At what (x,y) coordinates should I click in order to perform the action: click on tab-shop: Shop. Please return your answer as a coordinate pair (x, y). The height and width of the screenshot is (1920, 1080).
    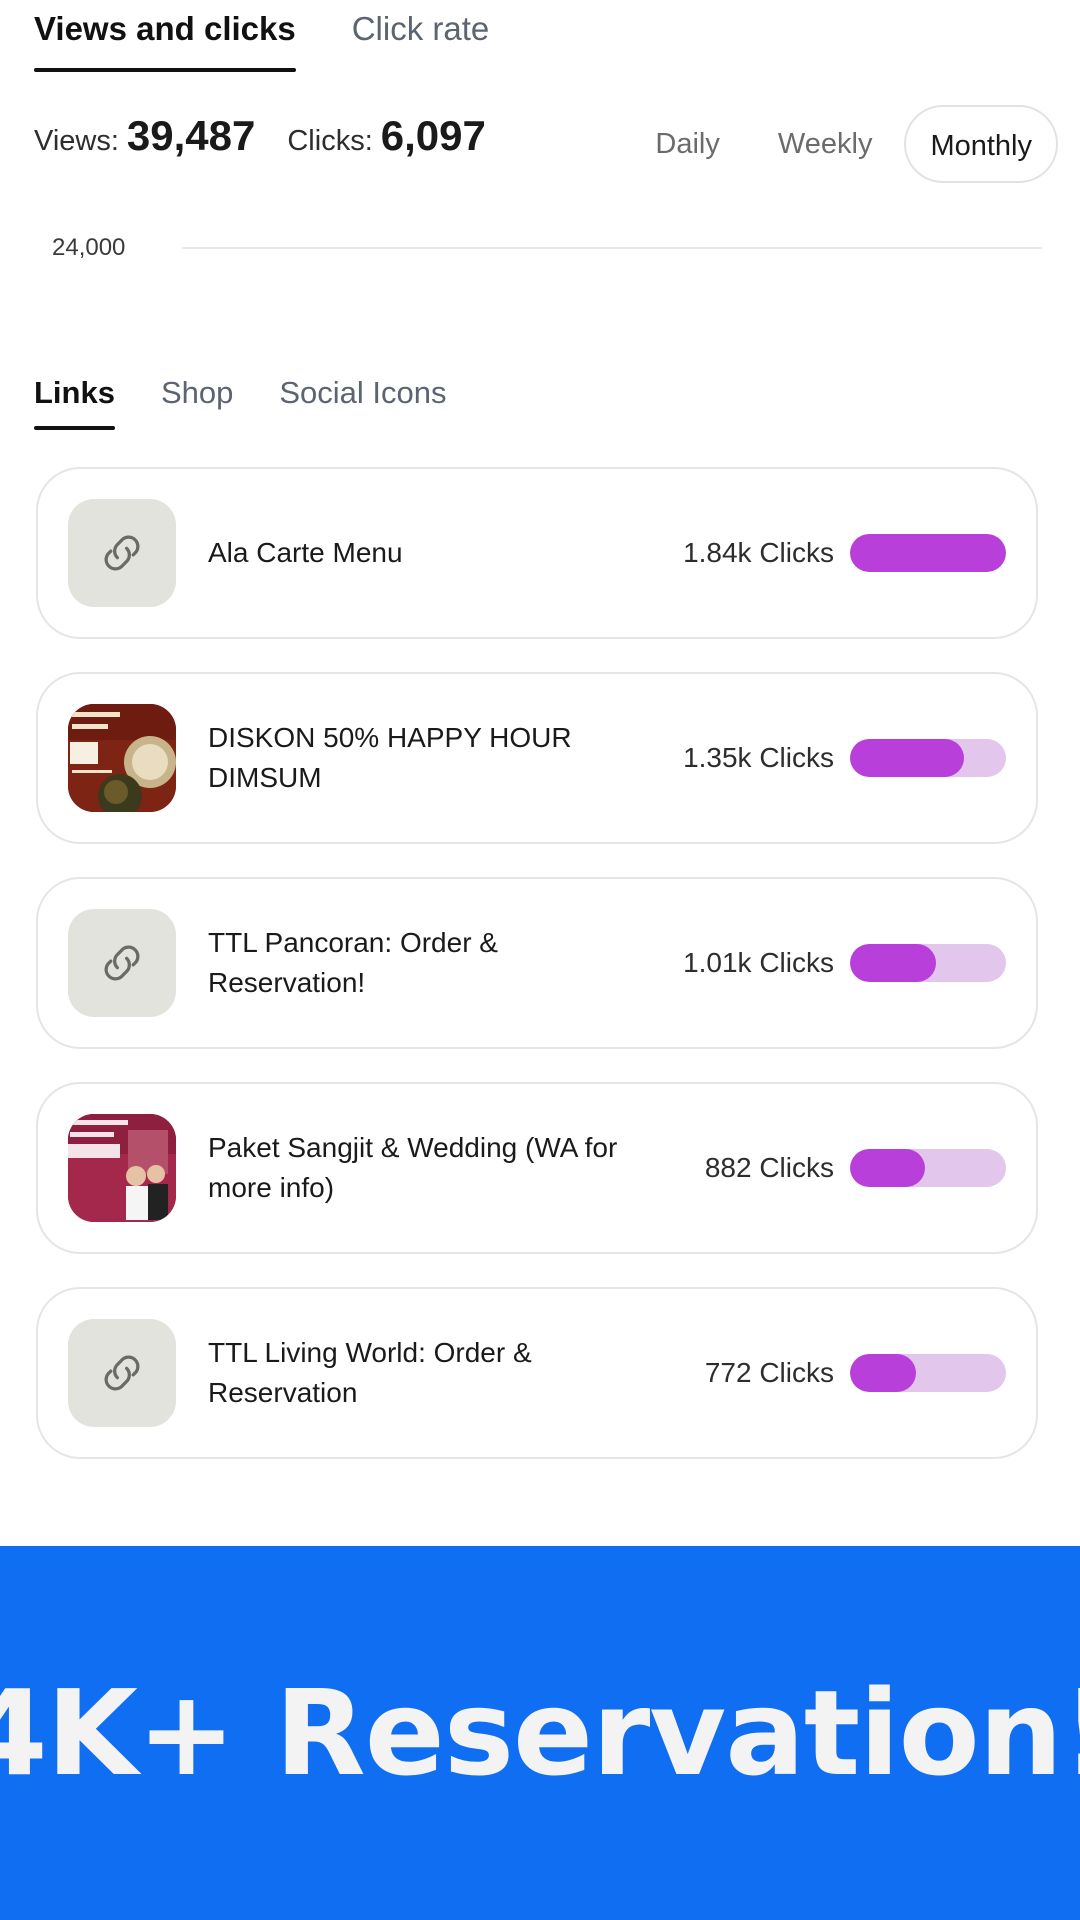
    Looking at the image, I should click on (197, 399).